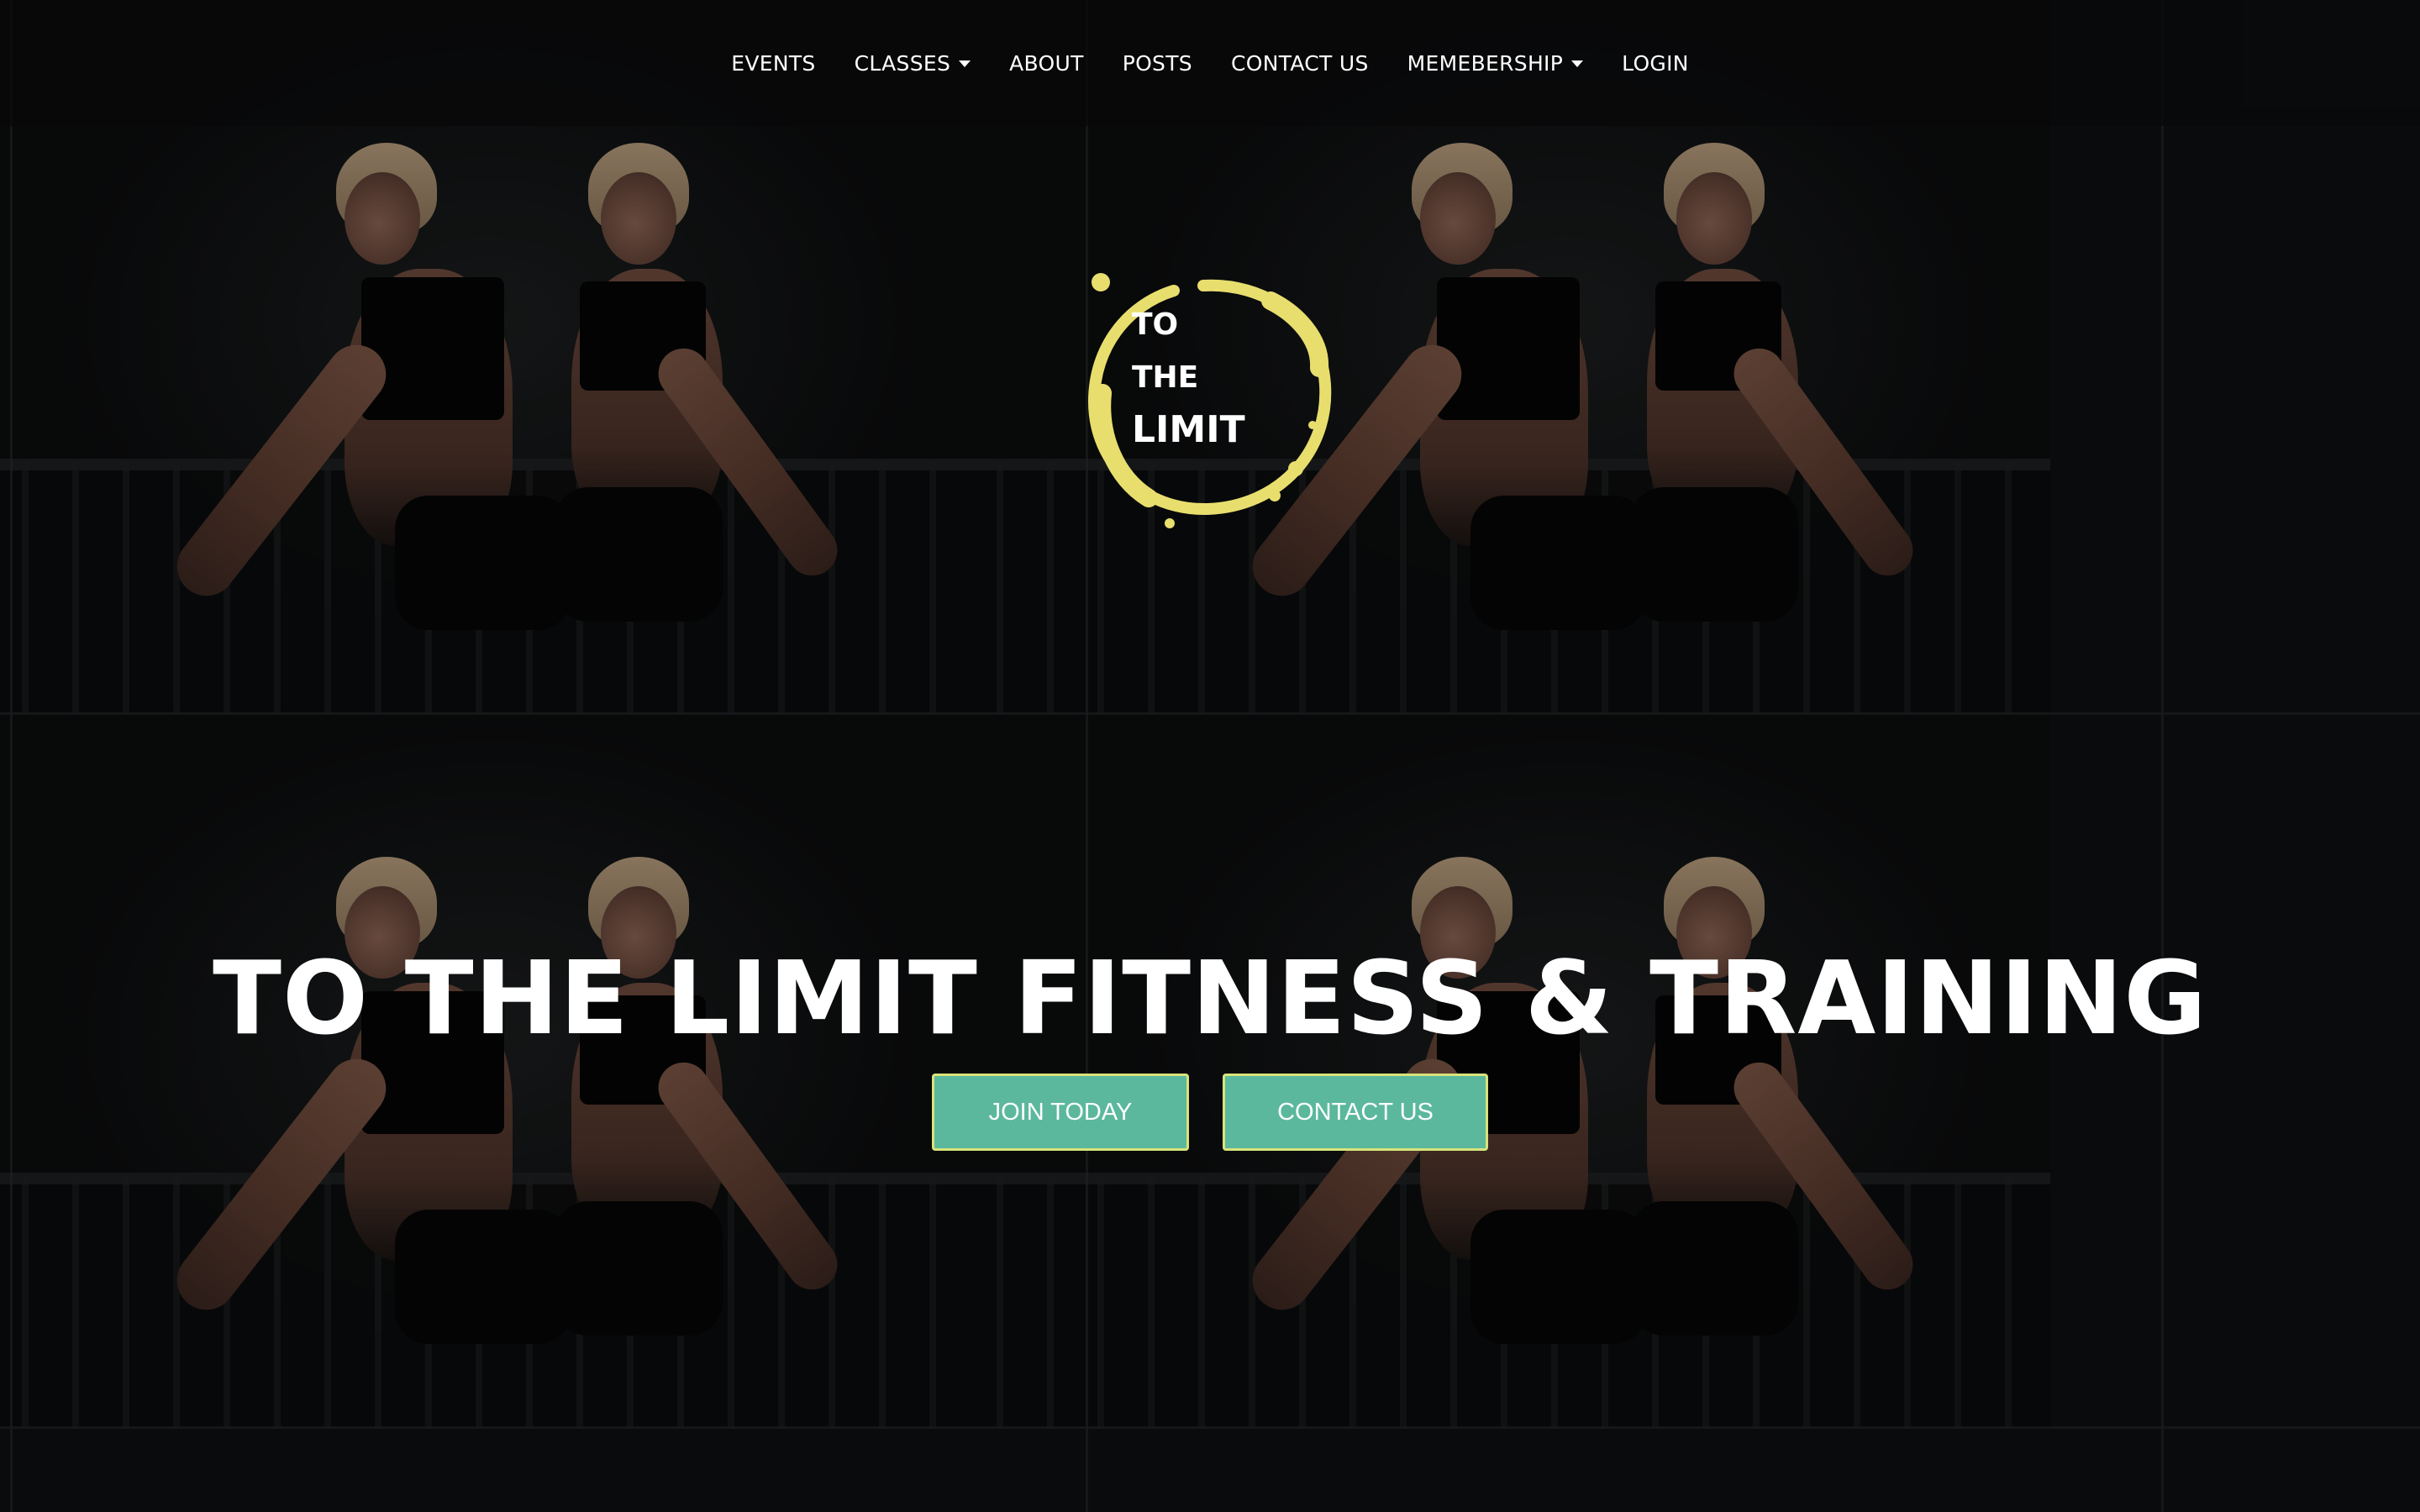  I want to click on nav-item-posts: POSTS, so click(1157, 63).